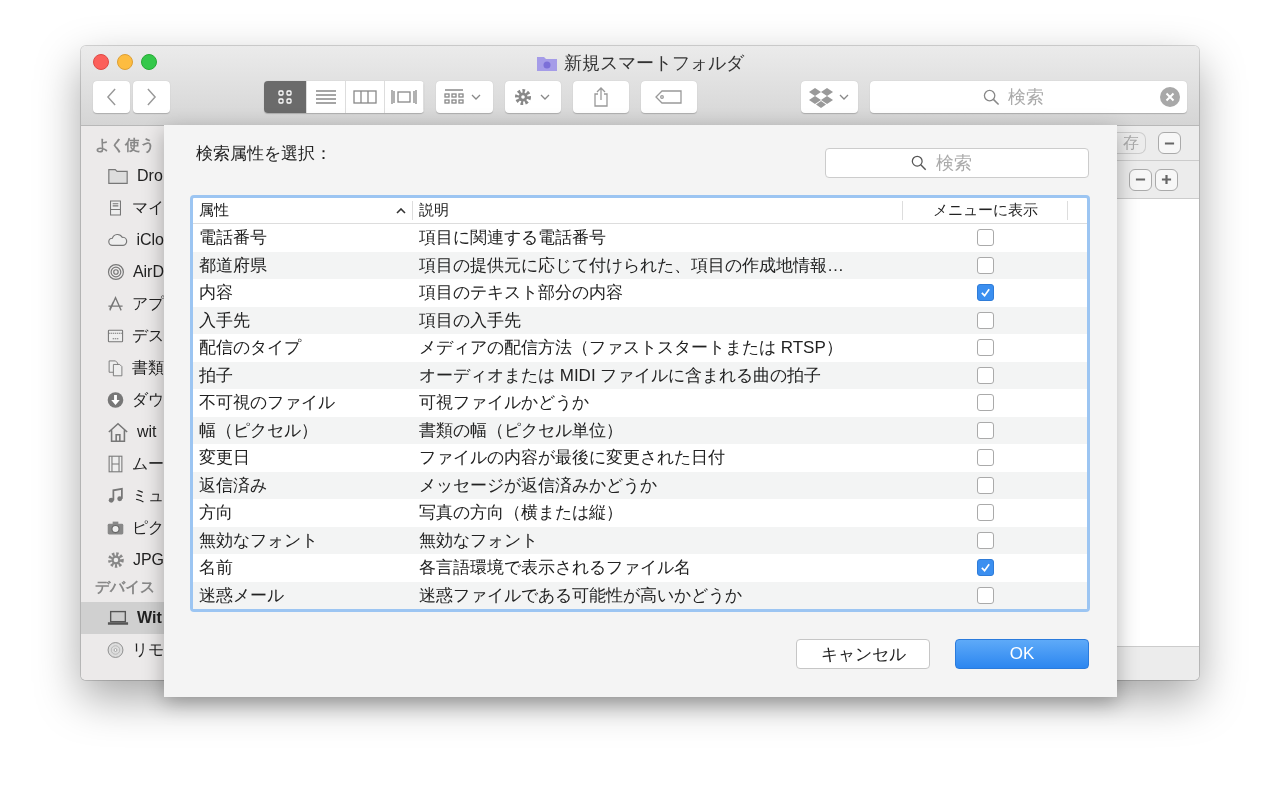 The image size is (1280, 797). What do you see at coordinates (122, 496) in the screenshot?
I see `sidebar-item: ミュ` at bounding box center [122, 496].